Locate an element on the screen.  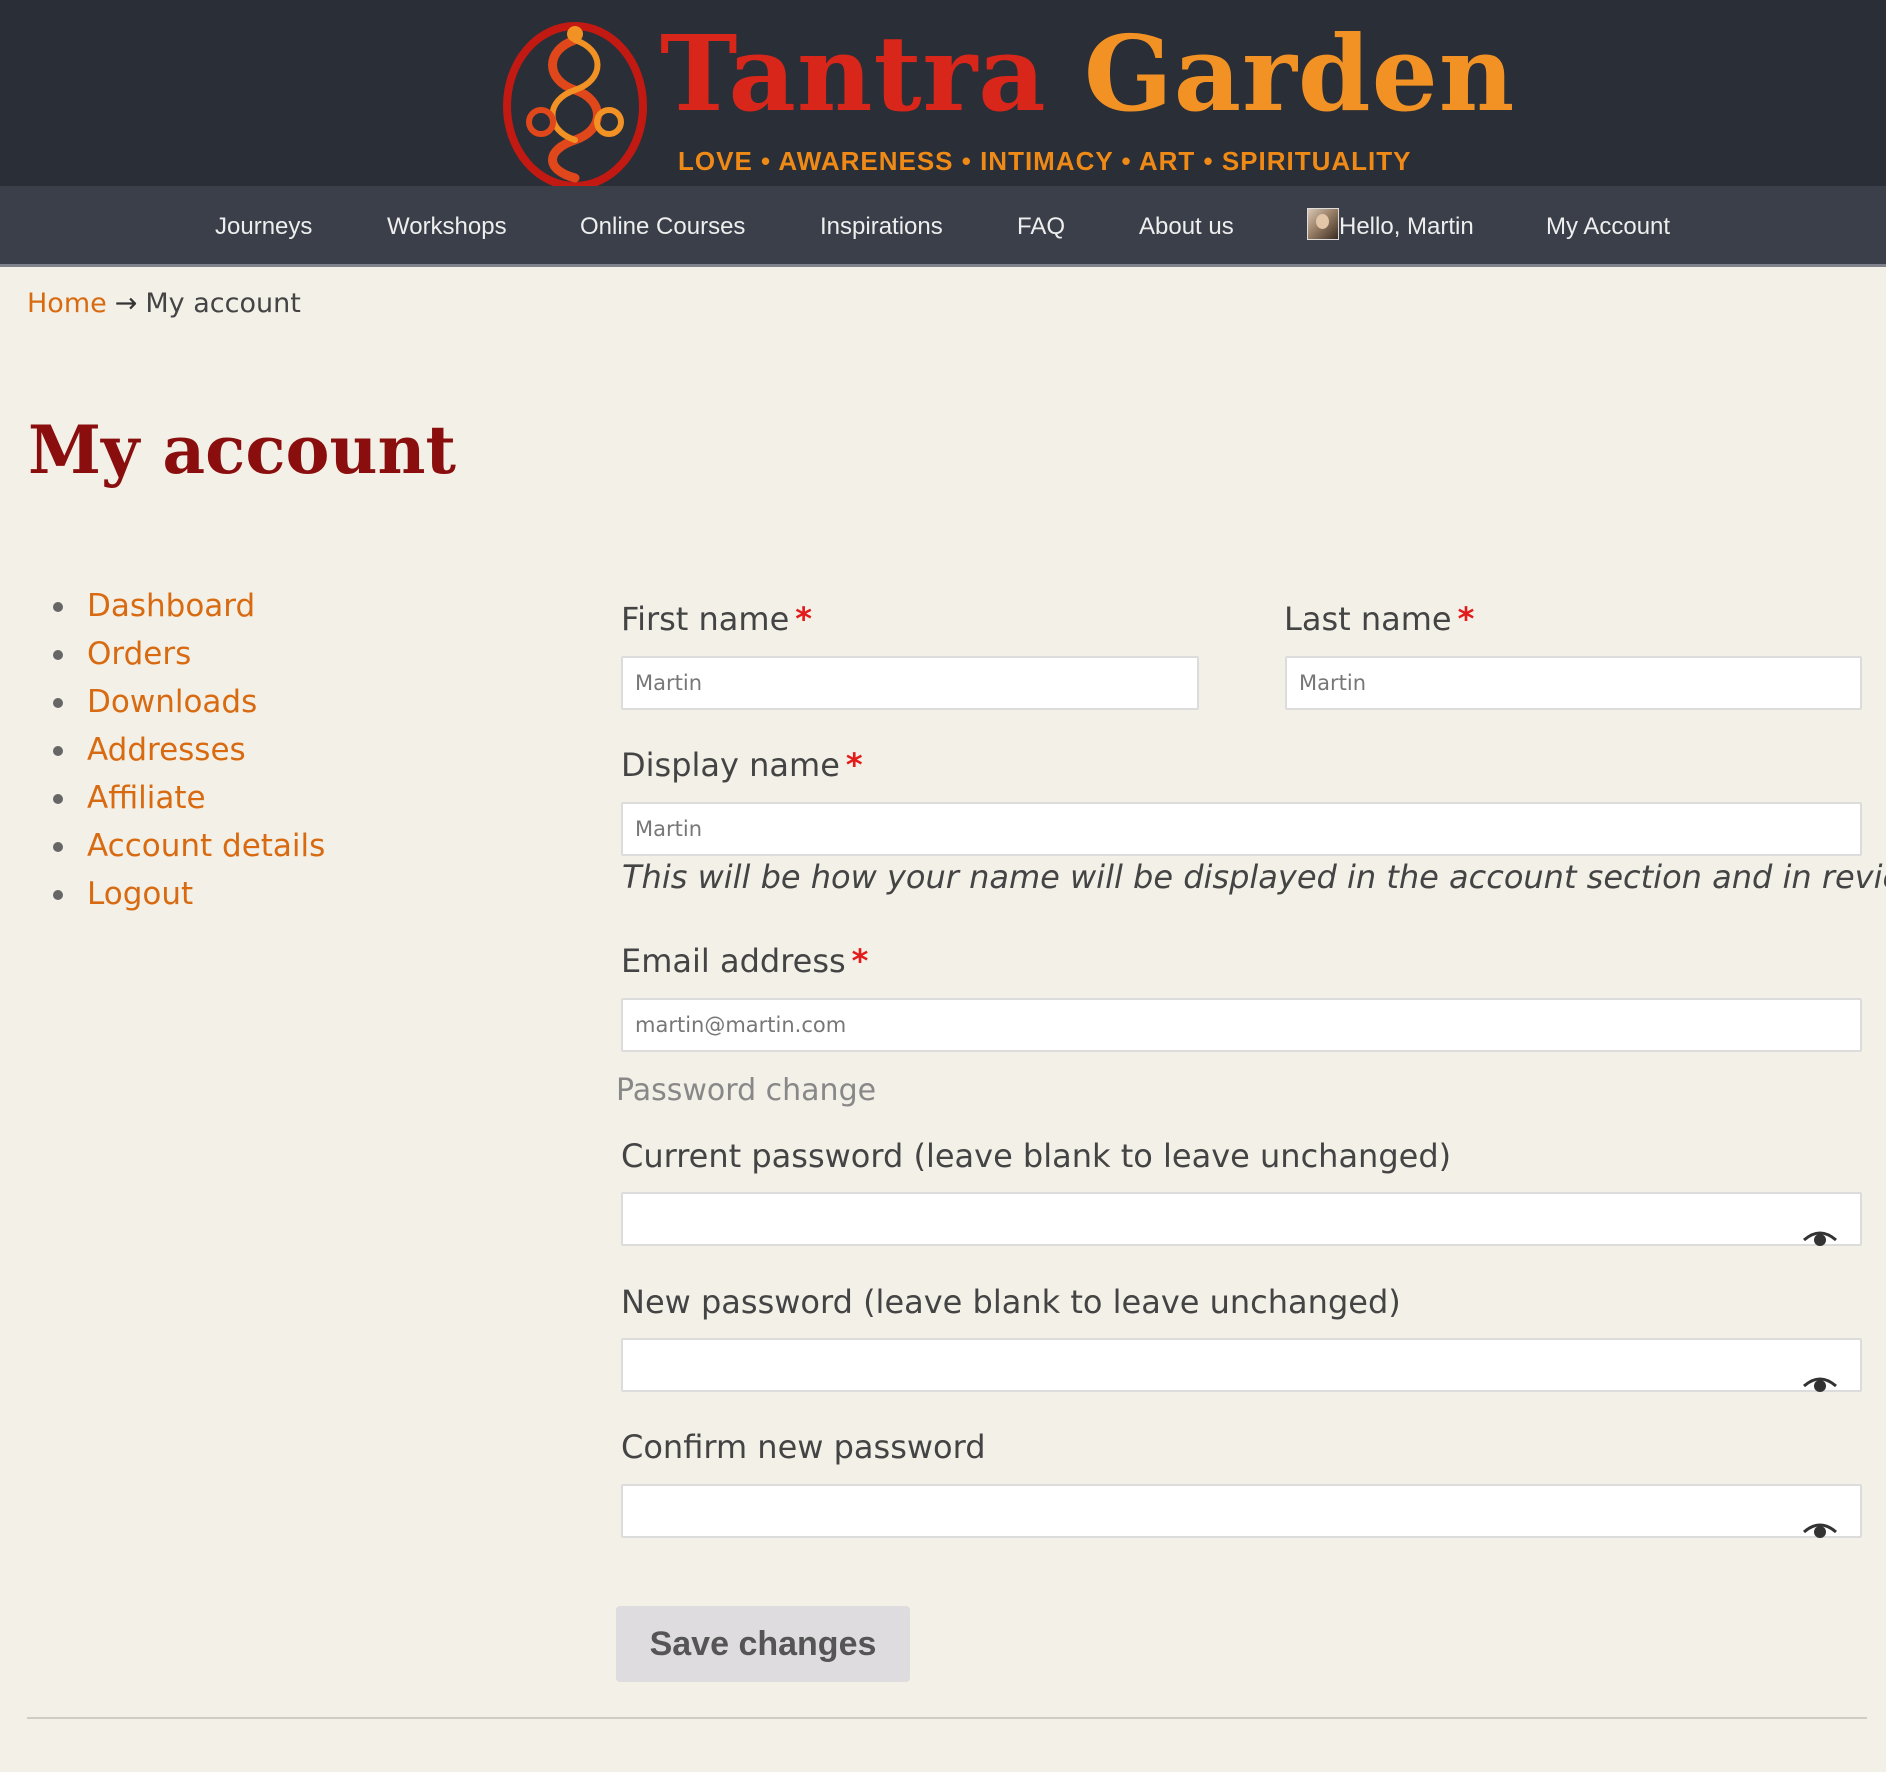
new-password-input is located at coordinates (1241, 1365).